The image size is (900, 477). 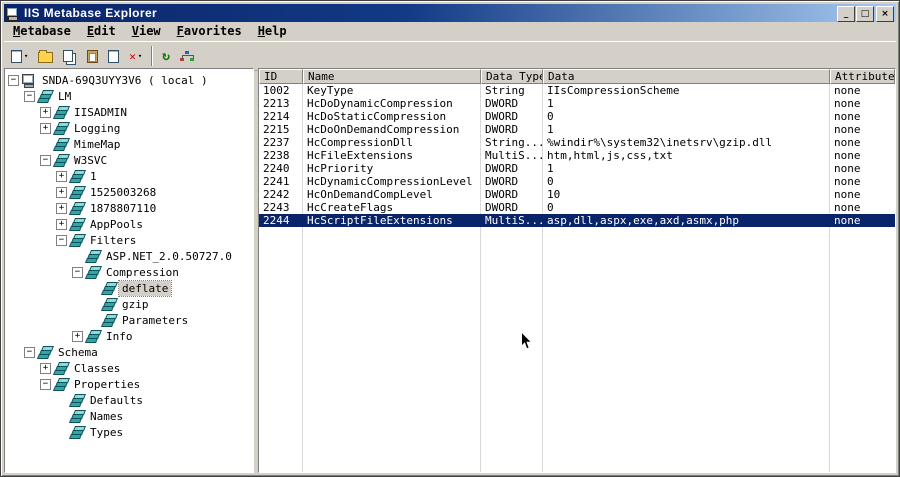 What do you see at coordinates (107, 384) in the screenshot?
I see `tree-item-label: Properties` at bounding box center [107, 384].